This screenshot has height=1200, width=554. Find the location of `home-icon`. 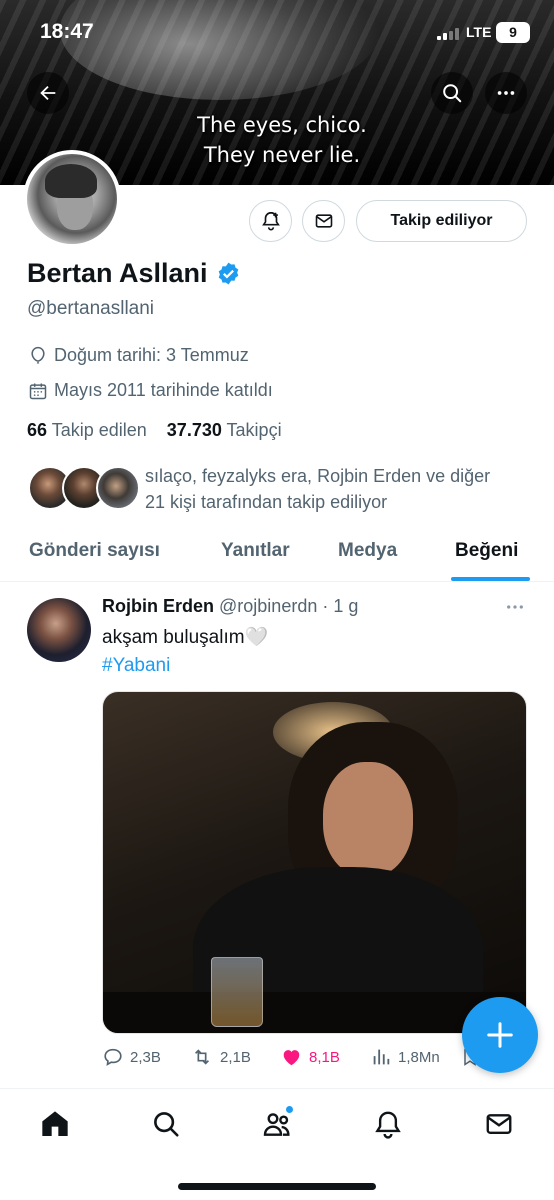

home-icon is located at coordinates (55, 1123).